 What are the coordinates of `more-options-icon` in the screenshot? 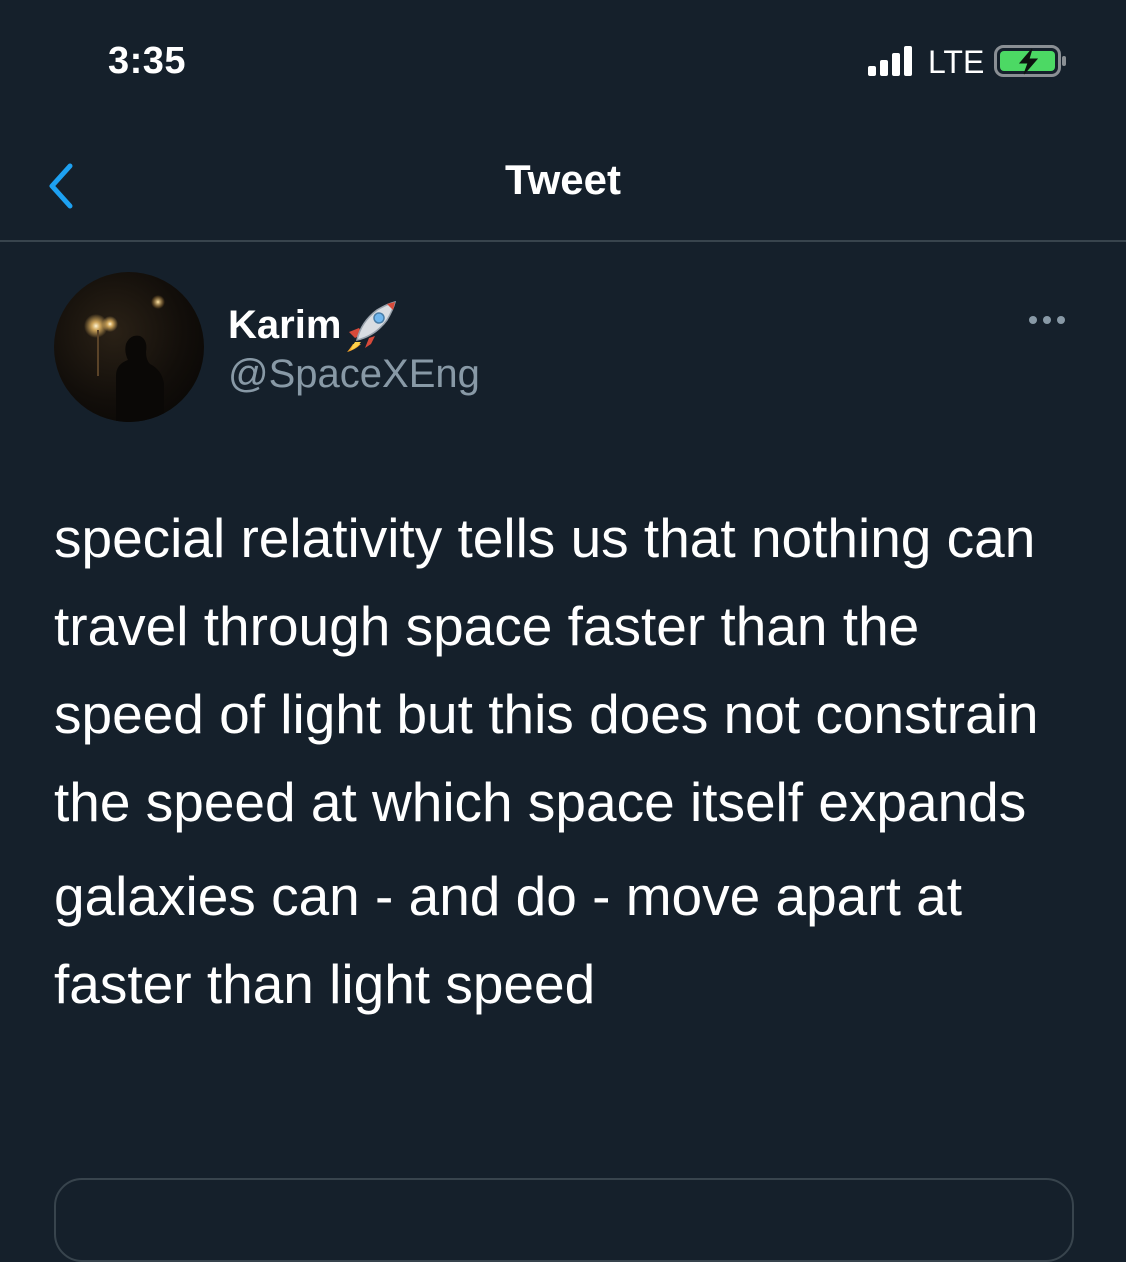 It's located at (1047, 320).